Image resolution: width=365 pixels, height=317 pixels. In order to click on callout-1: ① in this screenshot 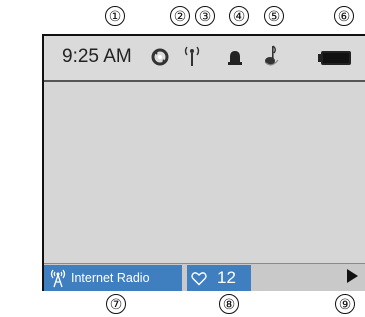, I will do `click(115, 16)`.